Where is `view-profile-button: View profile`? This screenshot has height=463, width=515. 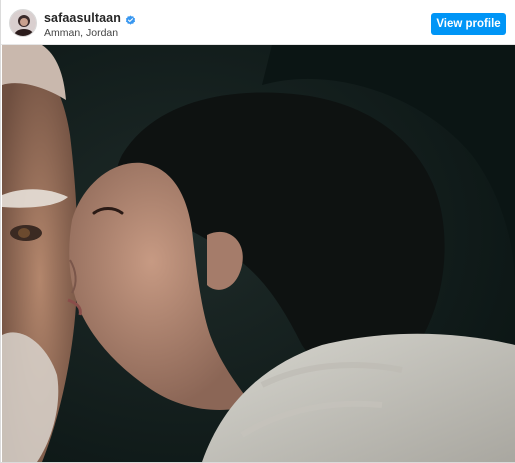 view-profile-button: View profile is located at coordinates (468, 24).